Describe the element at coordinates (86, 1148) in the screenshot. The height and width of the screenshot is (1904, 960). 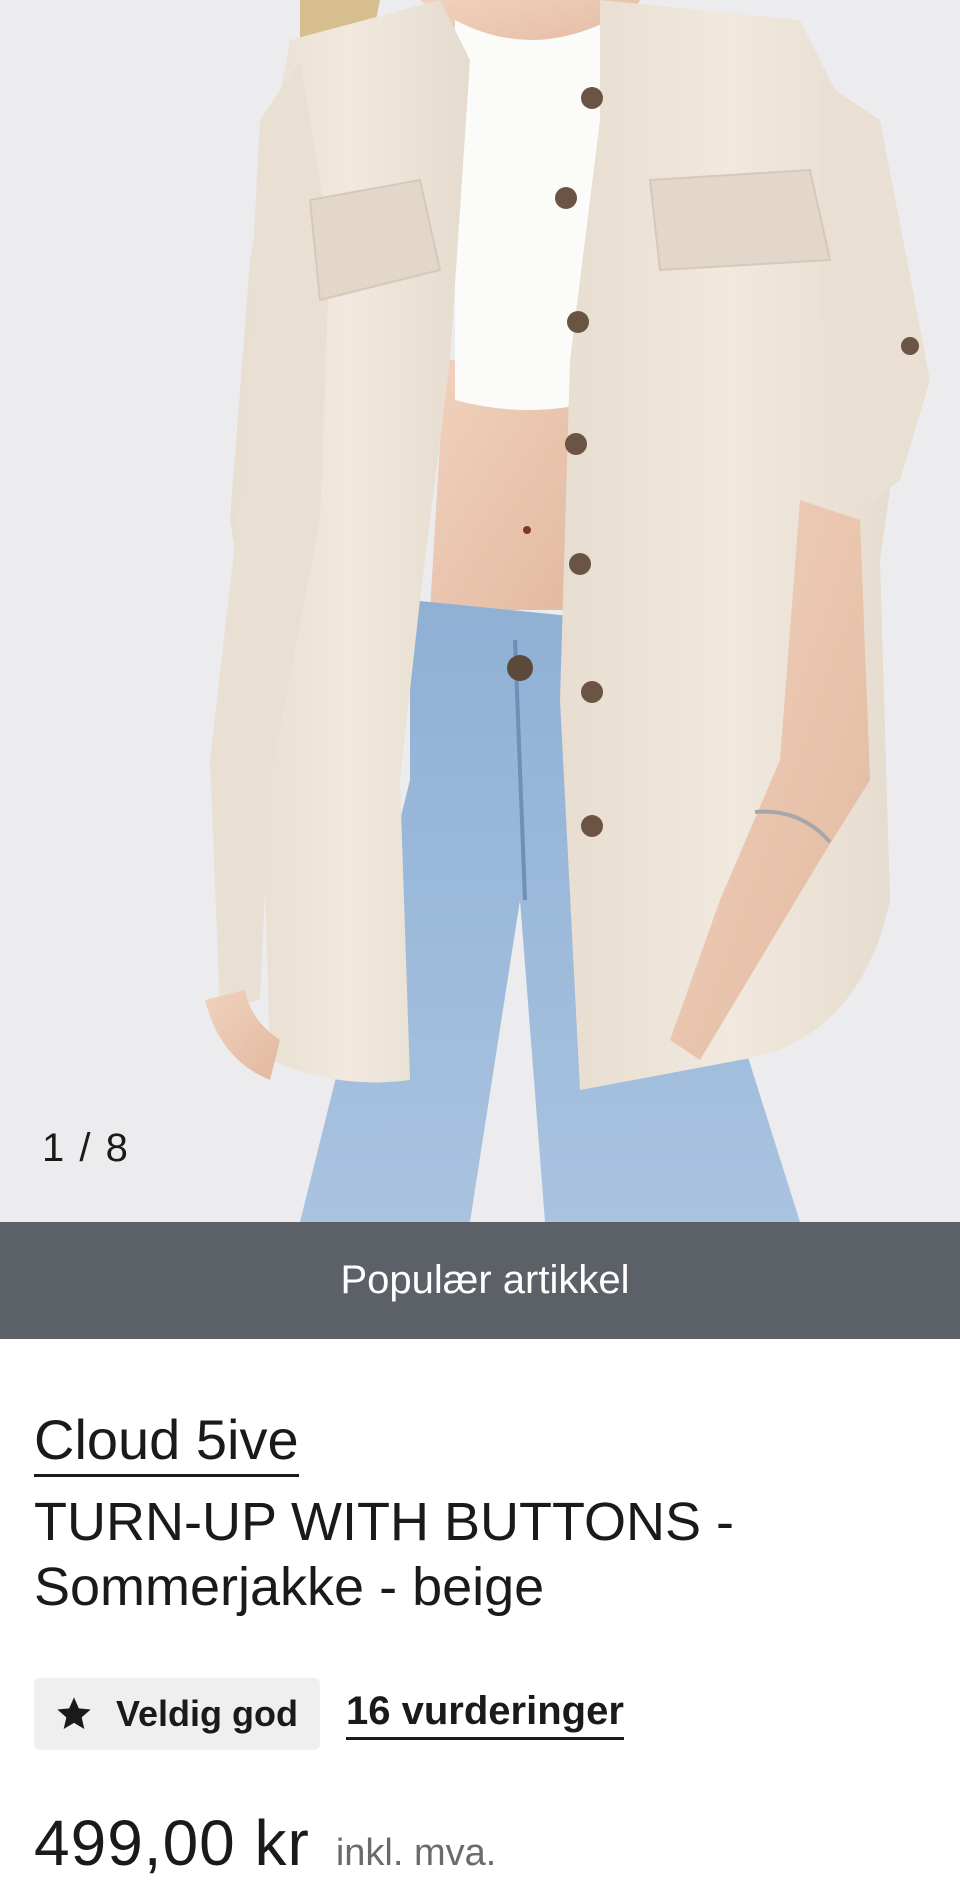
I see `image-counter: 1 / 8` at that location.